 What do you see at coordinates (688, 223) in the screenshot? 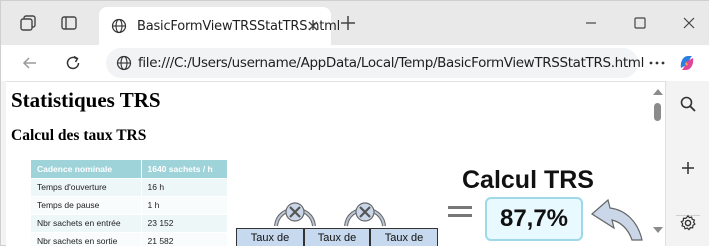
I see `gear-icon` at bounding box center [688, 223].